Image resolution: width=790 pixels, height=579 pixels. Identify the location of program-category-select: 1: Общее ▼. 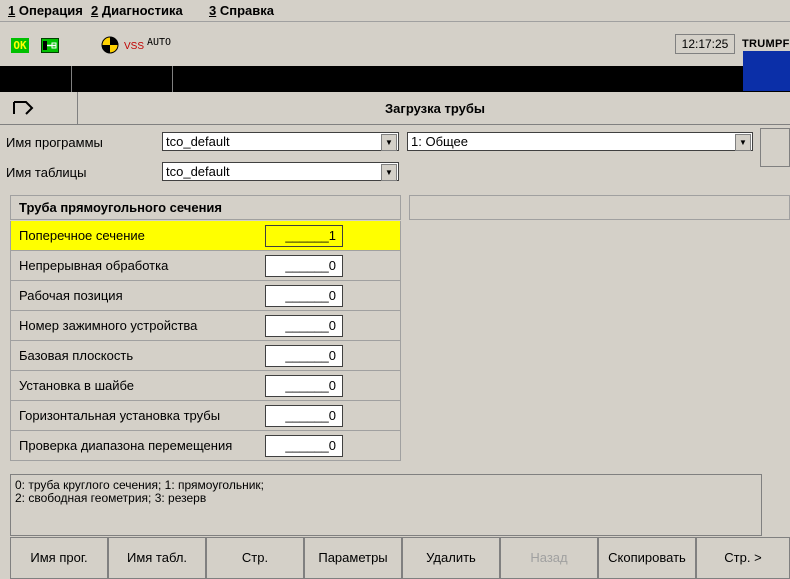
(580, 141).